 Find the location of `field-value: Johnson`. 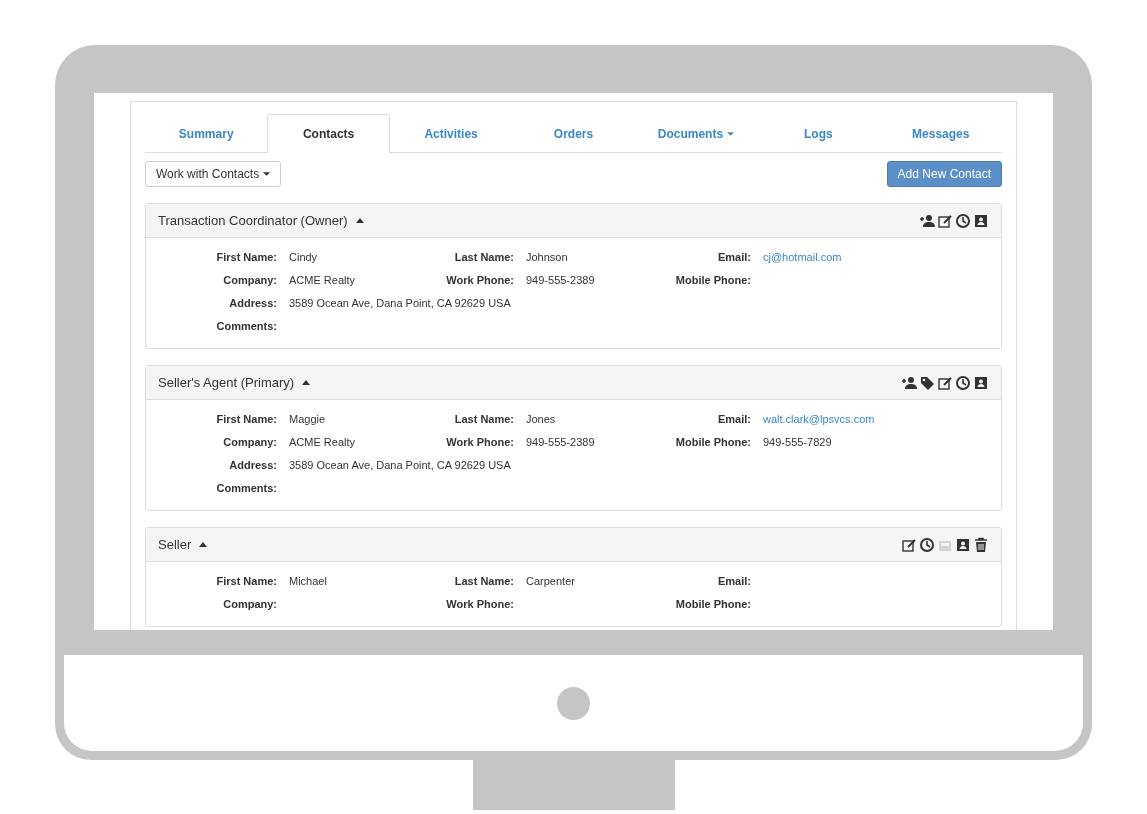

field-value: Johnson is located at coordinates (547, 257).